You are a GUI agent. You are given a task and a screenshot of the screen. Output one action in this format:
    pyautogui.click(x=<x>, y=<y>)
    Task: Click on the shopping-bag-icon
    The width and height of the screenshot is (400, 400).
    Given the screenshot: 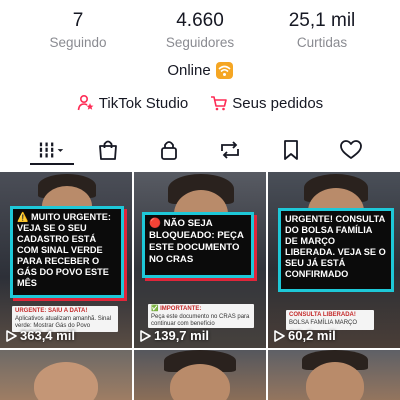 What is the action you would take?
    pyautogui.click(x=108, y=150)
    